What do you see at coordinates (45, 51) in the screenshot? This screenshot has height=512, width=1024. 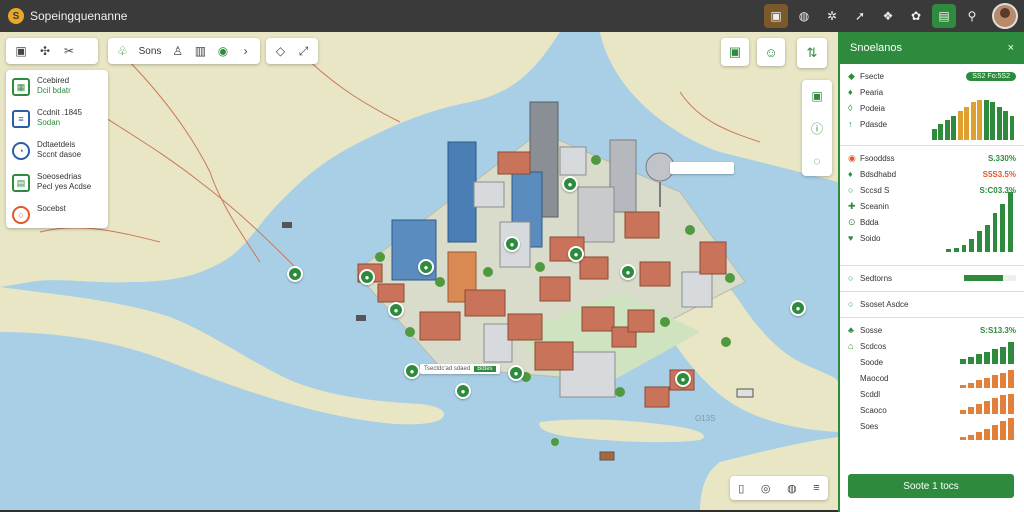 I see `tree-icon: ✣` at bounding box center [45, 51].